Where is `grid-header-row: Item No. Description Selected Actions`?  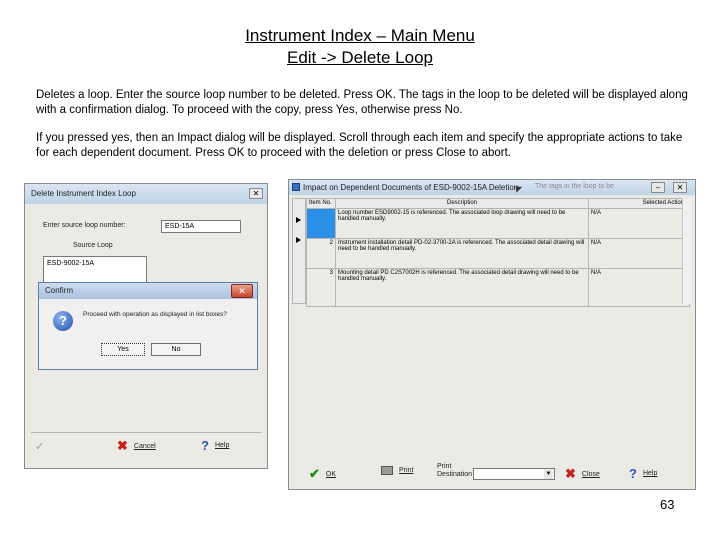 grid-header-row: Item No. Description Selected Actions is located at coordinates (498, 203).